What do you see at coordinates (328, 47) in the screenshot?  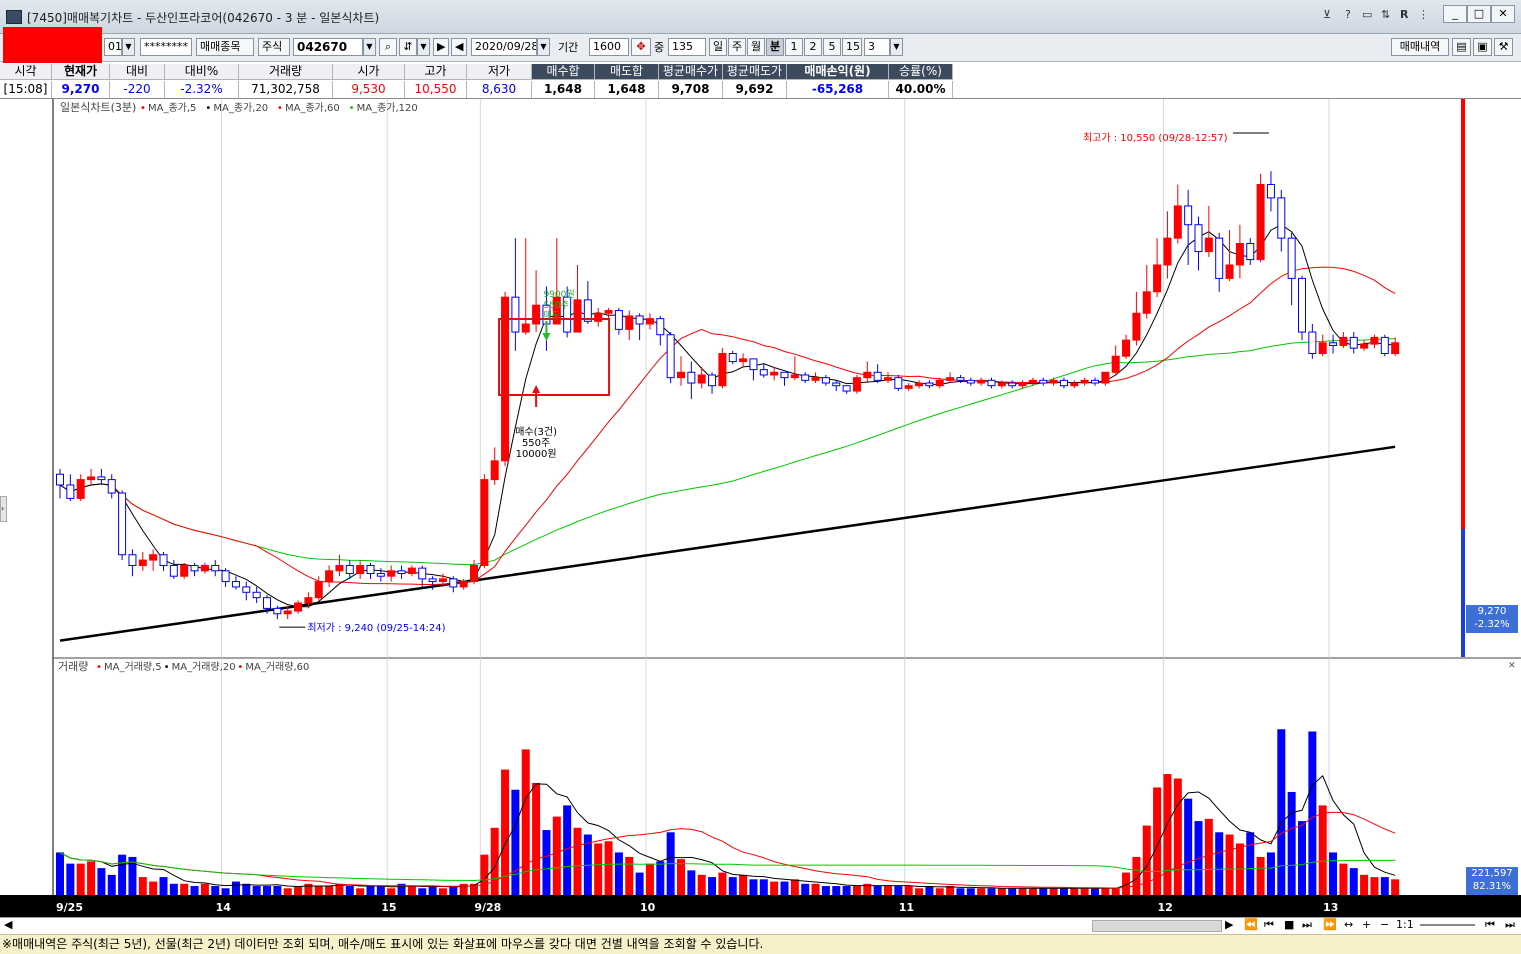 I see `stock-code-input: 042670` at bounding box center [328, 47].